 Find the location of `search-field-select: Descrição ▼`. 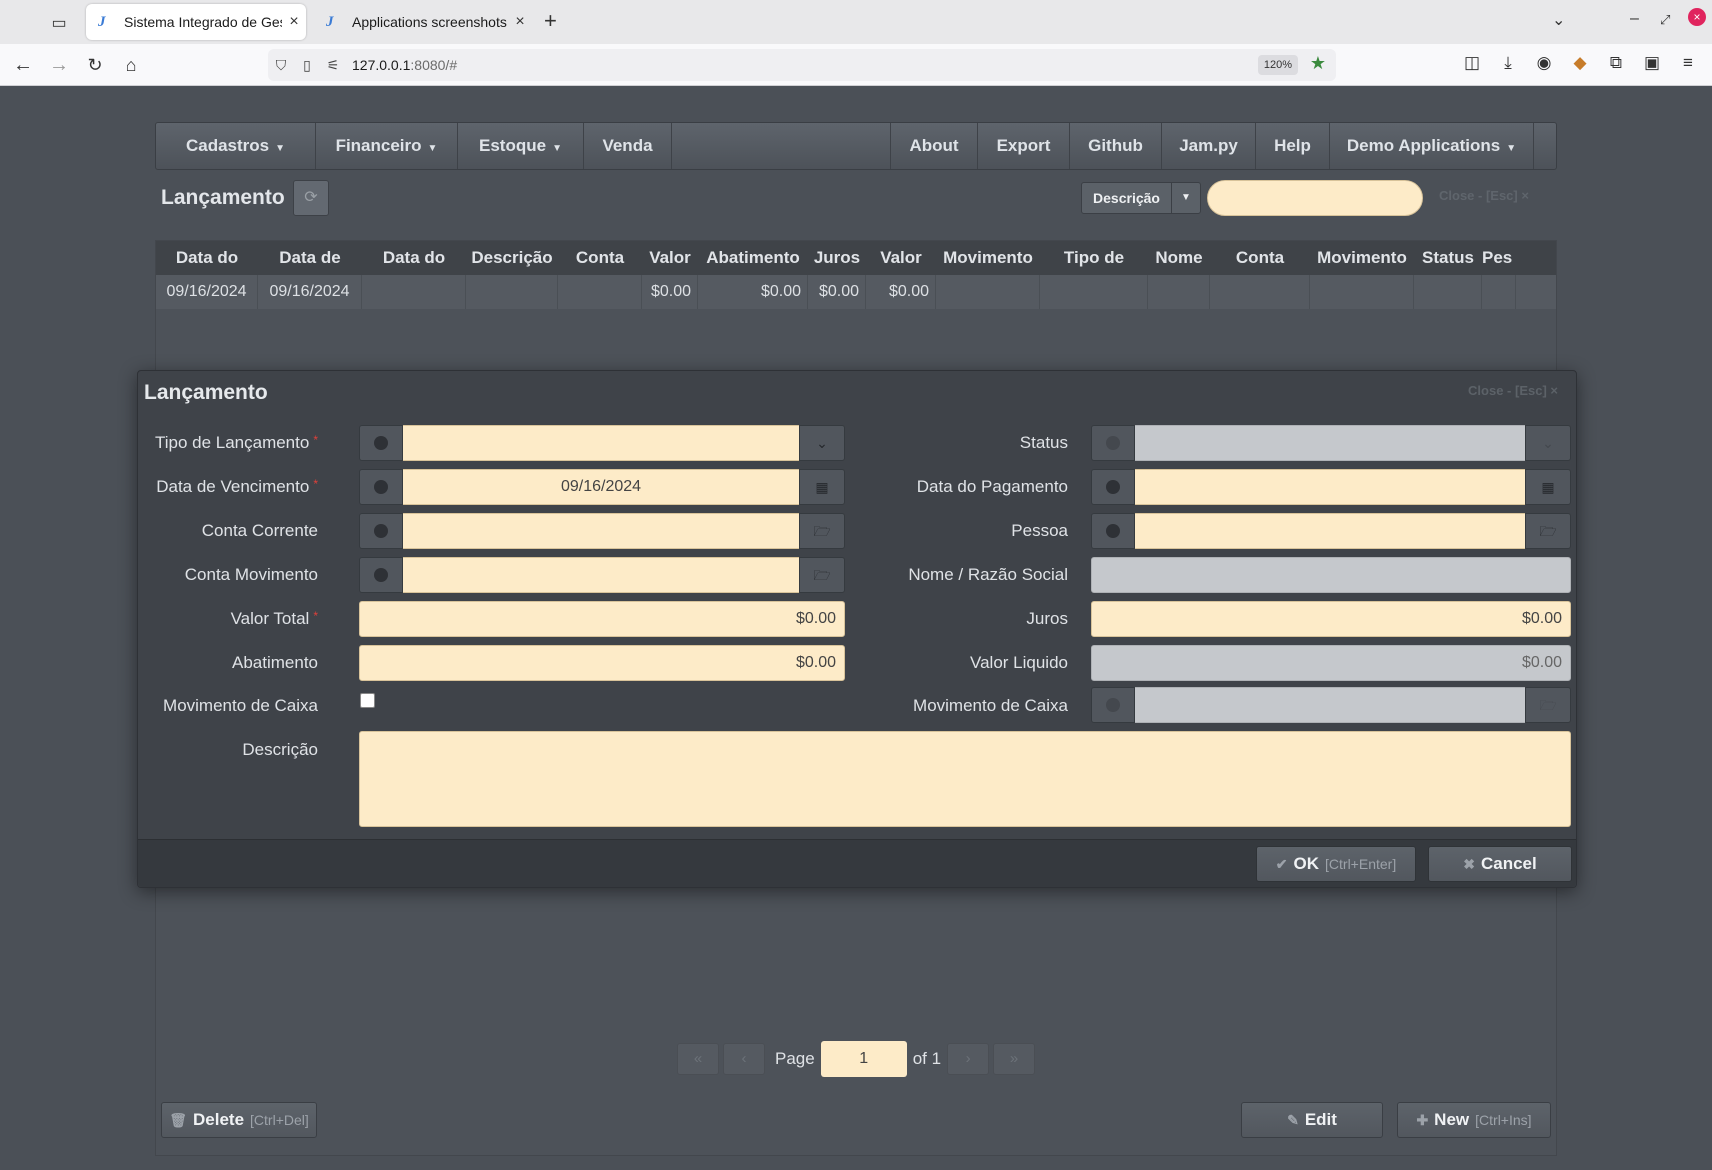

search-field-select: Descrição ▼ is located at coordinates (1141, 198).